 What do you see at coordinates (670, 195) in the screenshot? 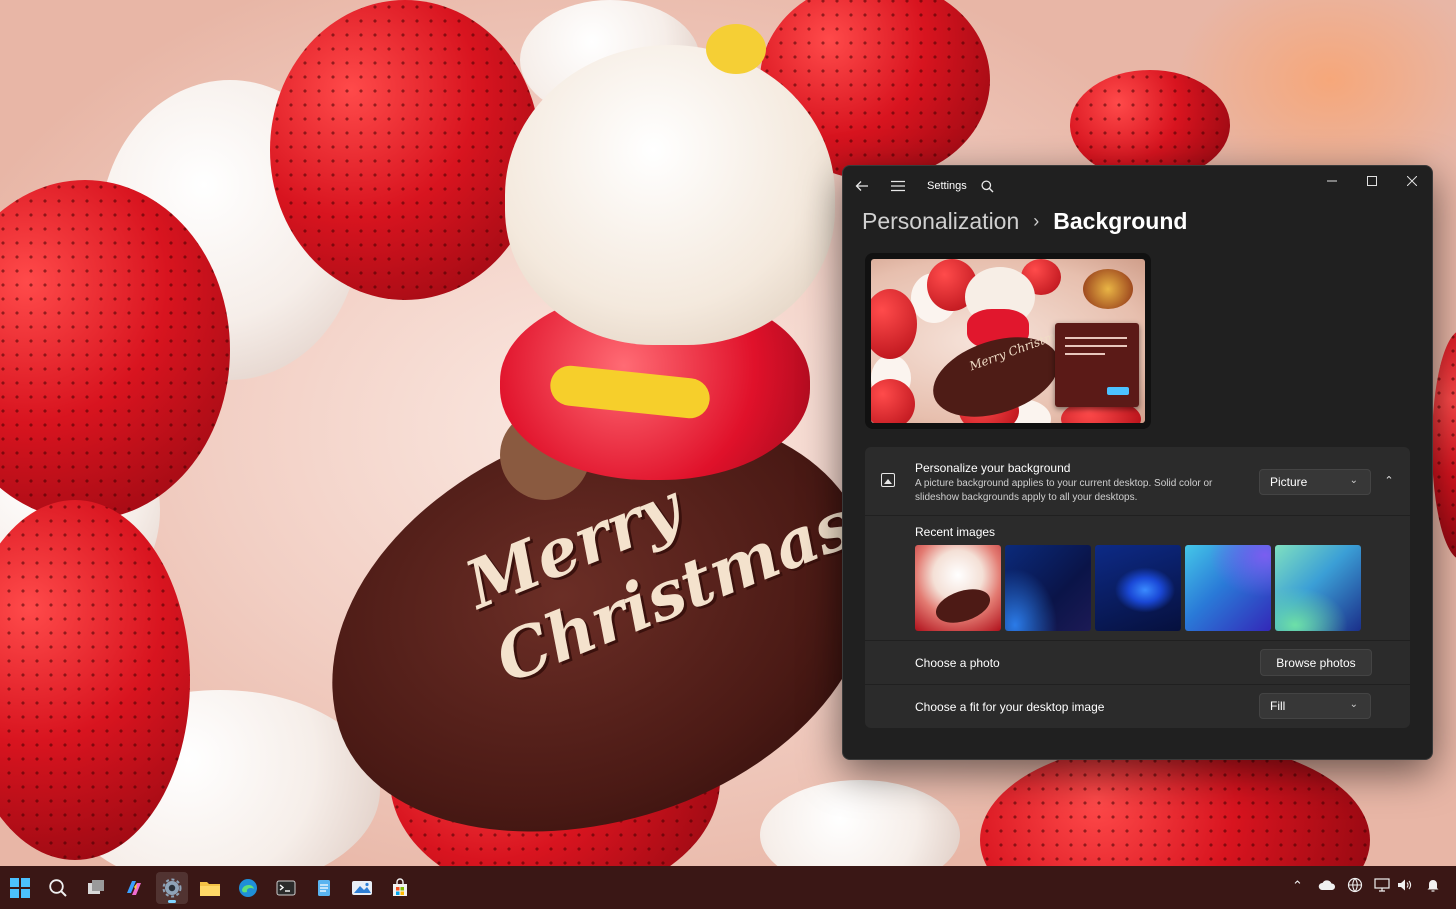
I see `santa-head` at bounding box center [670, 195].